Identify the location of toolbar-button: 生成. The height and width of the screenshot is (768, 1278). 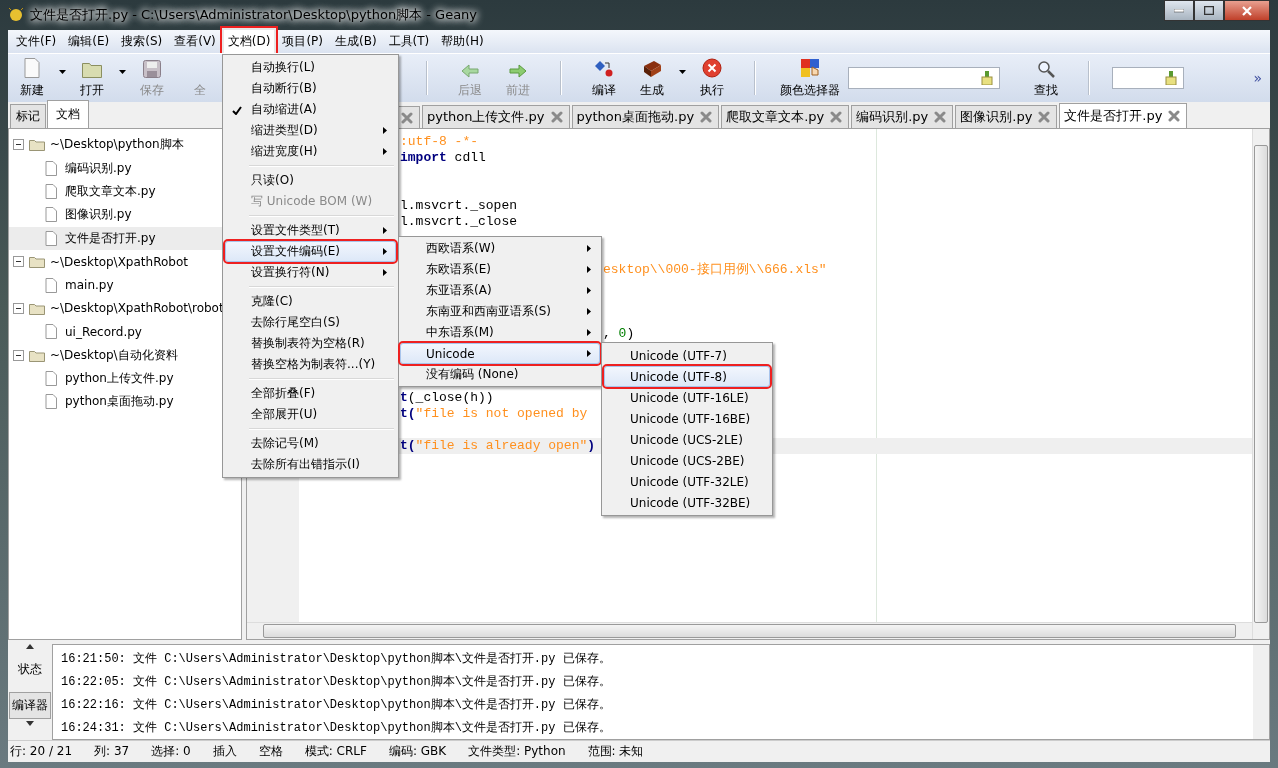
(652, 78).